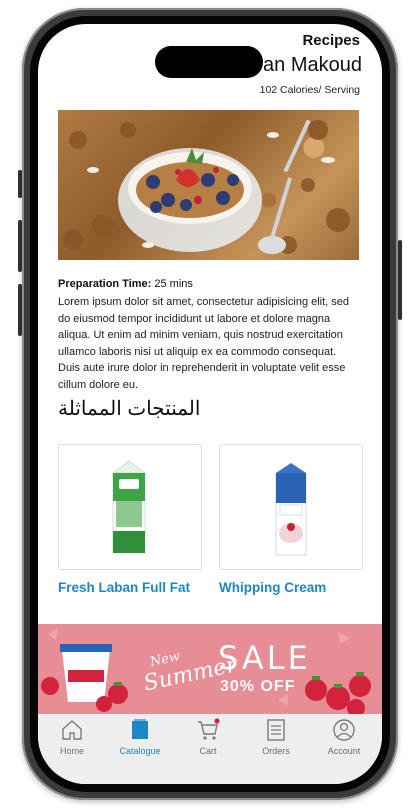 This screenshot has width=420, height=810. I want to click on whipping-cream-carton-image, so click(291, 509).